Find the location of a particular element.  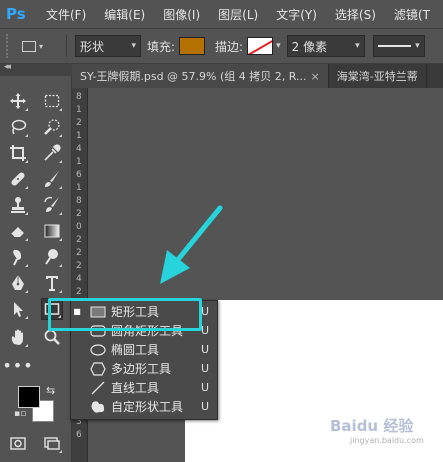

clone-stamp-tool is located at coordinates (18, 205).